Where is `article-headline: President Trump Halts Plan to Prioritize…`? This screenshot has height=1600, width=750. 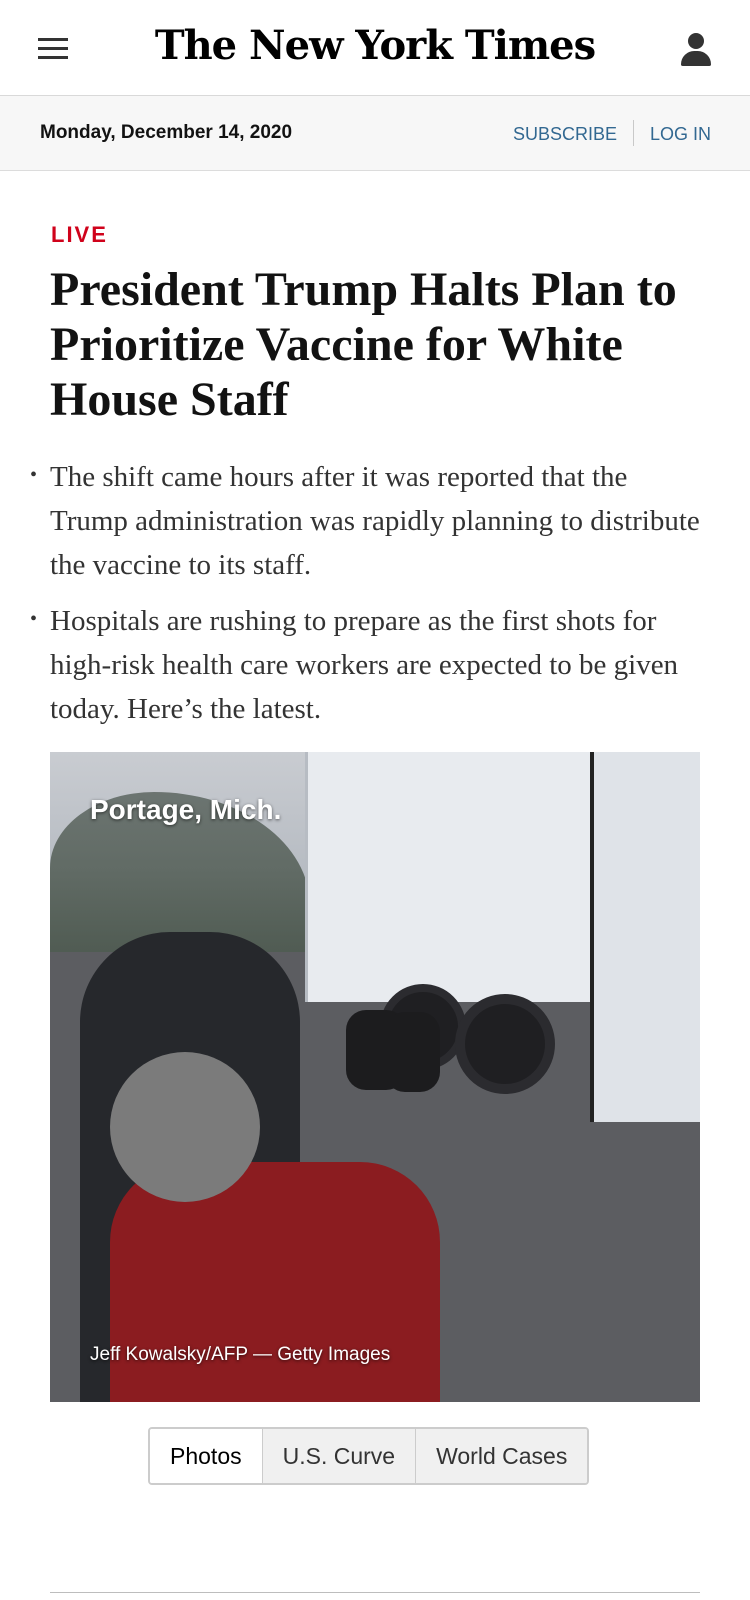
article-headline: President Trump Halts Plan to Prioritize… is located at coordinates (380, 344).